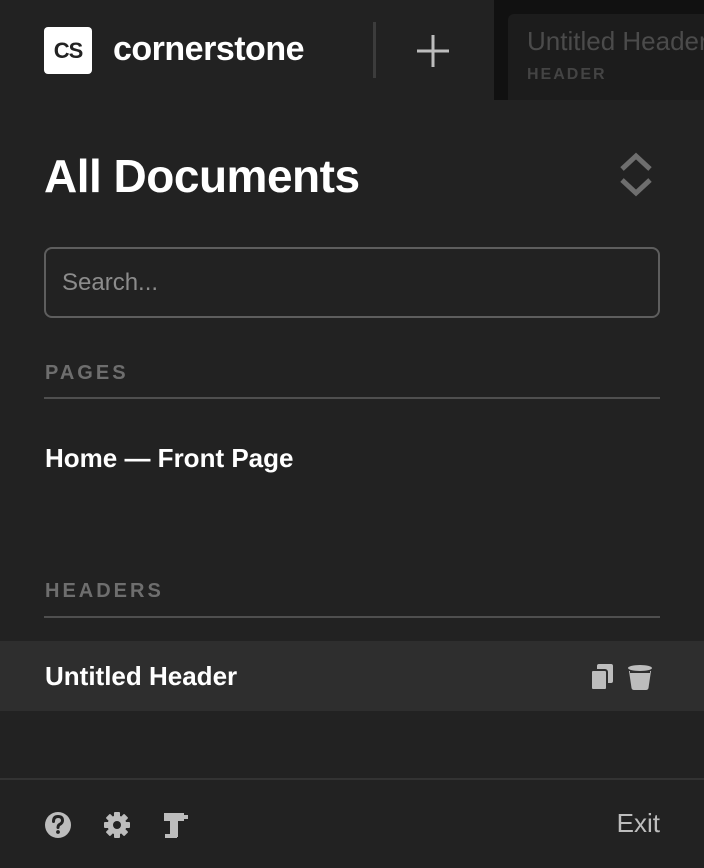 The width and height of the screenshot is (704, 868). What do you see at coordinates (606, 57) in the screenshot?
I see `preview-card: Untitled Header HEADER` at bounding box center [606, 57].